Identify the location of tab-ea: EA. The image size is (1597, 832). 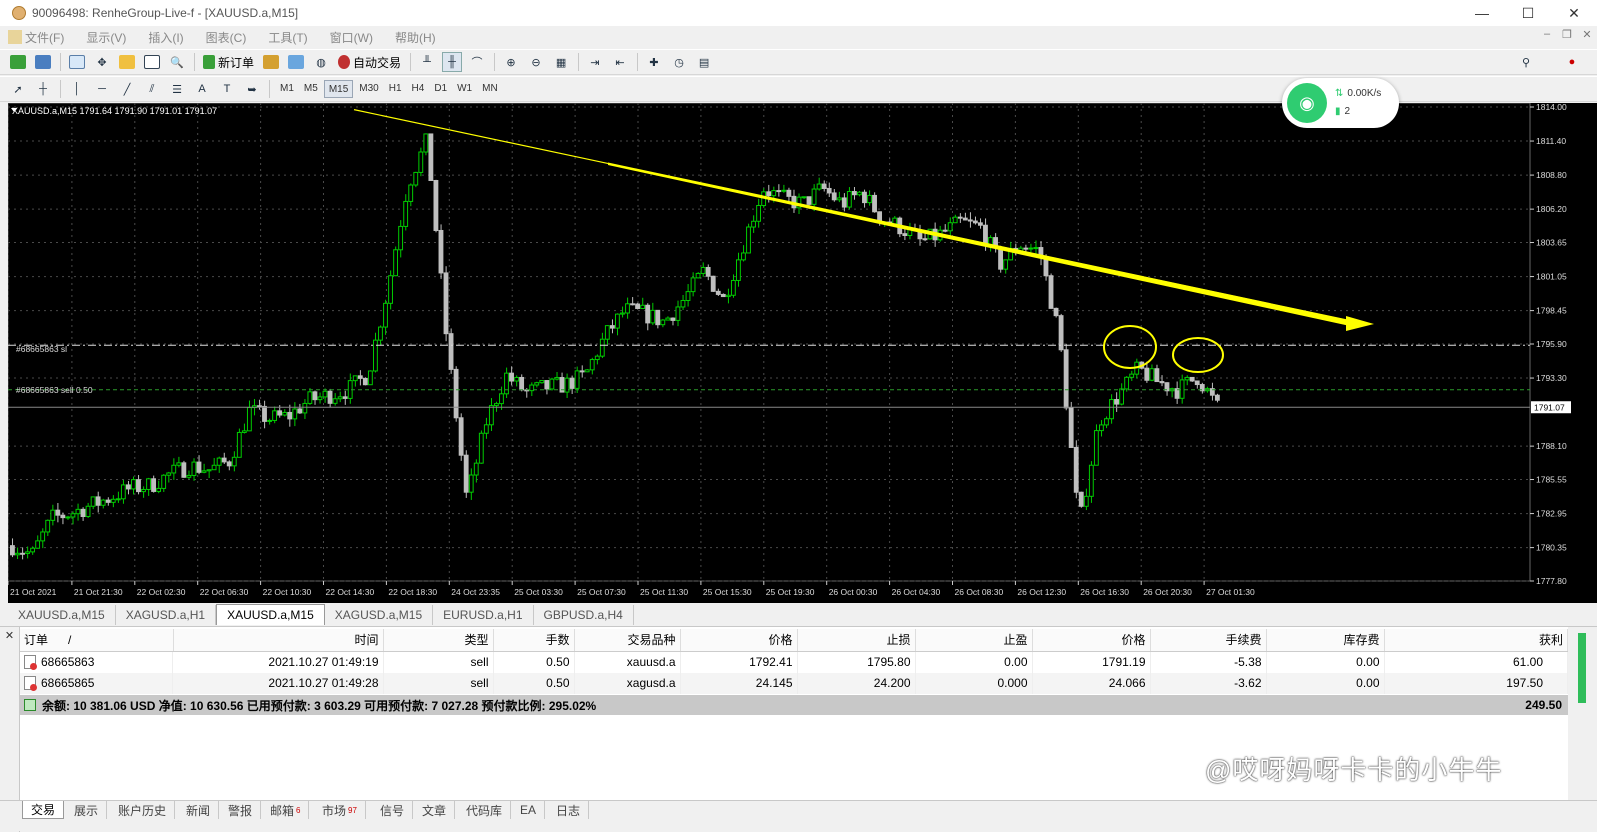
(529, 810).